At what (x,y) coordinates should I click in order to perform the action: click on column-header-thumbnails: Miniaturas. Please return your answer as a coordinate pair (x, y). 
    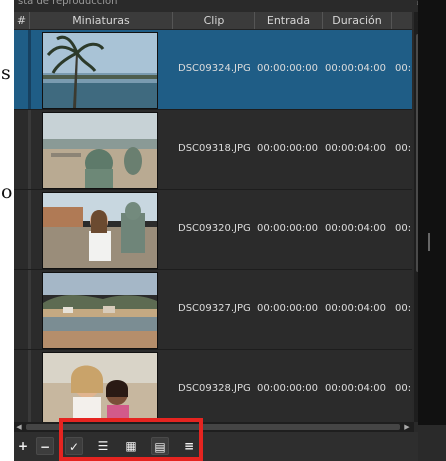
    Looking at the image, I should click on (101, 20).